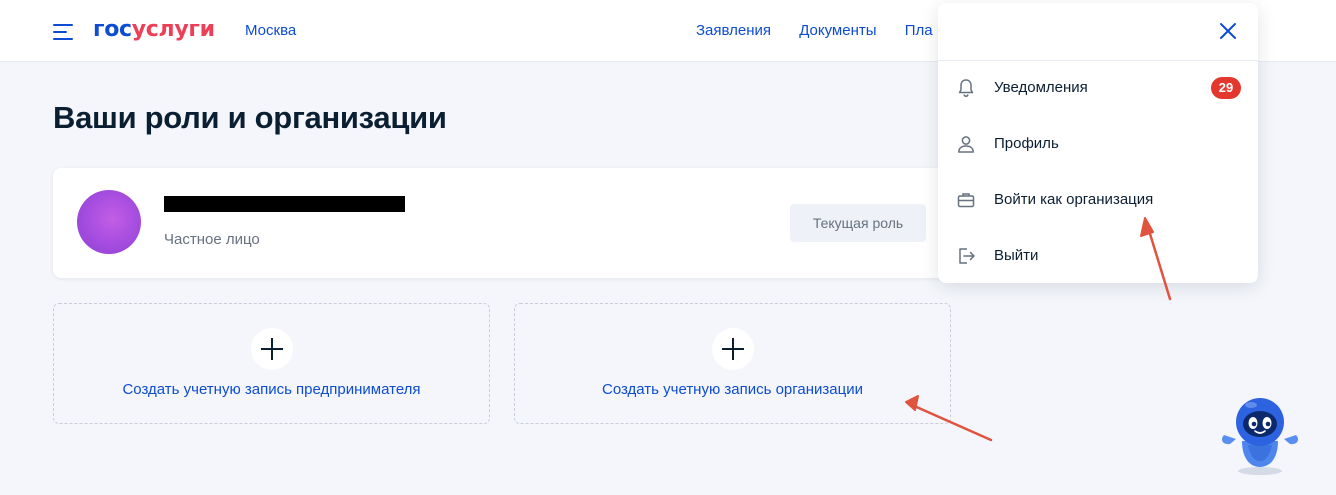 The height and width of the screenshot is (495, 1336). I want to click on briefcase-icon, so click(966, 200).